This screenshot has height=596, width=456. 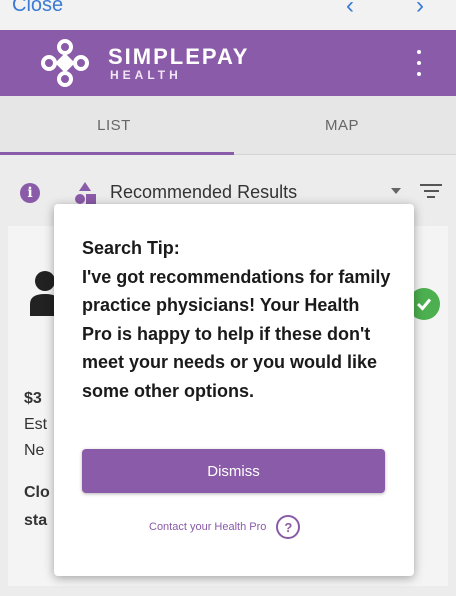 I want to click on browser-toolbar: Close ‹ ›, so click(x=228, y=15).